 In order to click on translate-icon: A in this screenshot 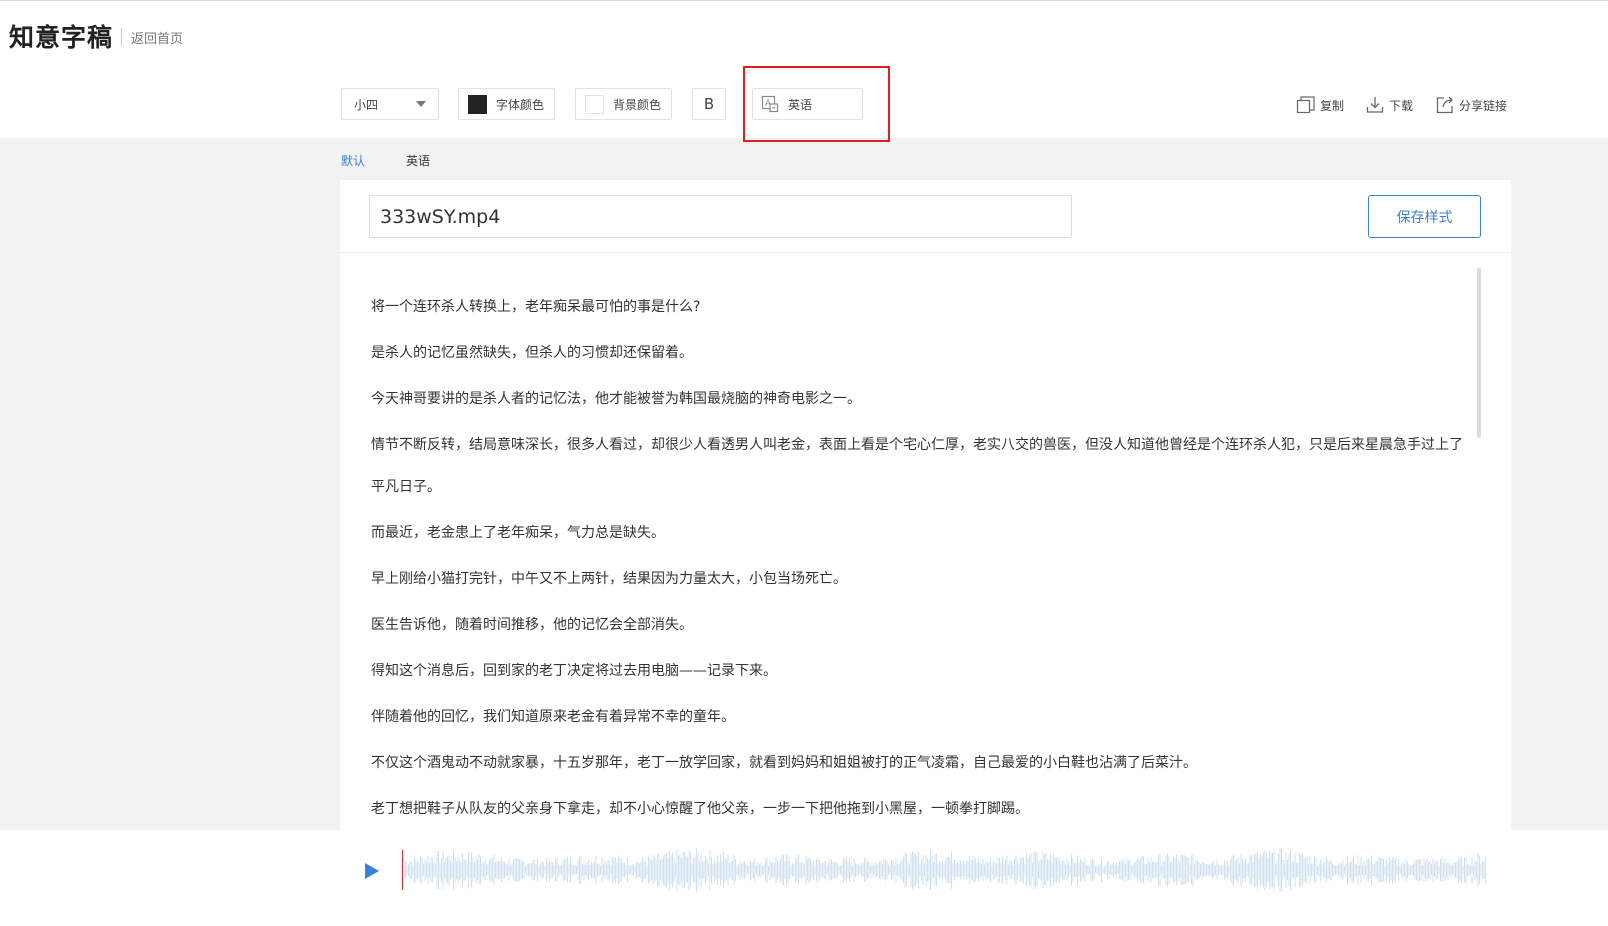, I will do `click(770, 104)`.